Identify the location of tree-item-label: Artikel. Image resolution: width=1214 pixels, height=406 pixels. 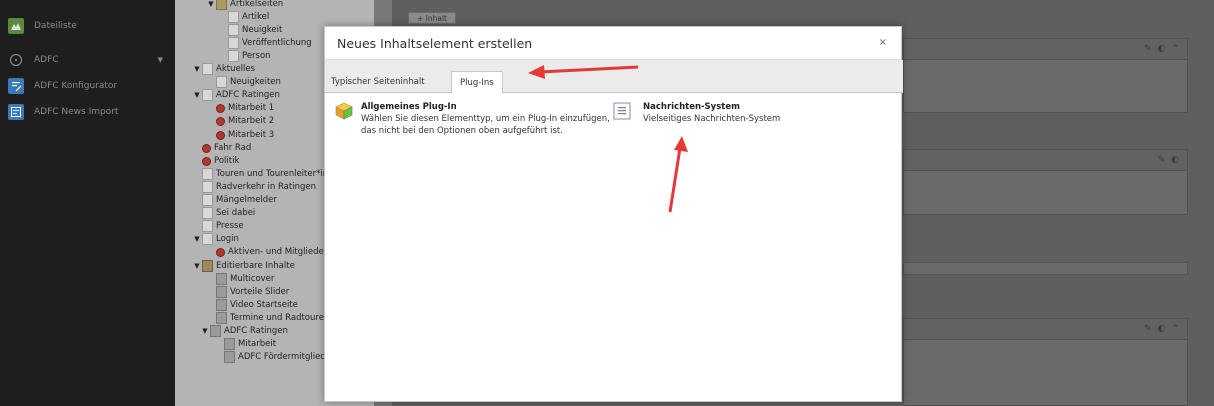
(256, 16).